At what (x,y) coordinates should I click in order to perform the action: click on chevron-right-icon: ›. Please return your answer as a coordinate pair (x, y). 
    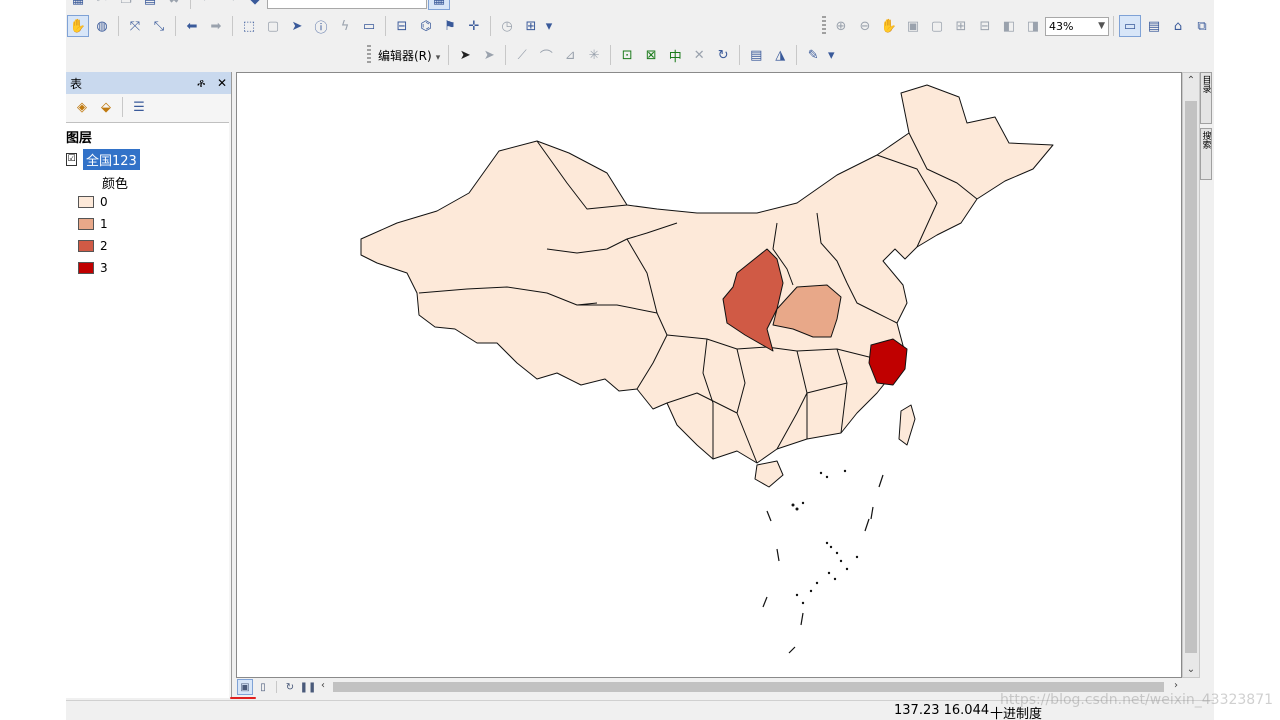
    Looking at the image, I should click on (1176, 685).